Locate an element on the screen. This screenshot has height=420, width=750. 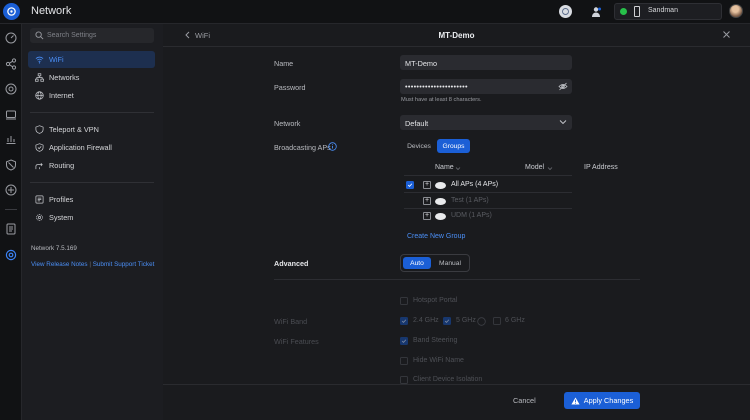
clients-icon is located at coordinates (11, 115).